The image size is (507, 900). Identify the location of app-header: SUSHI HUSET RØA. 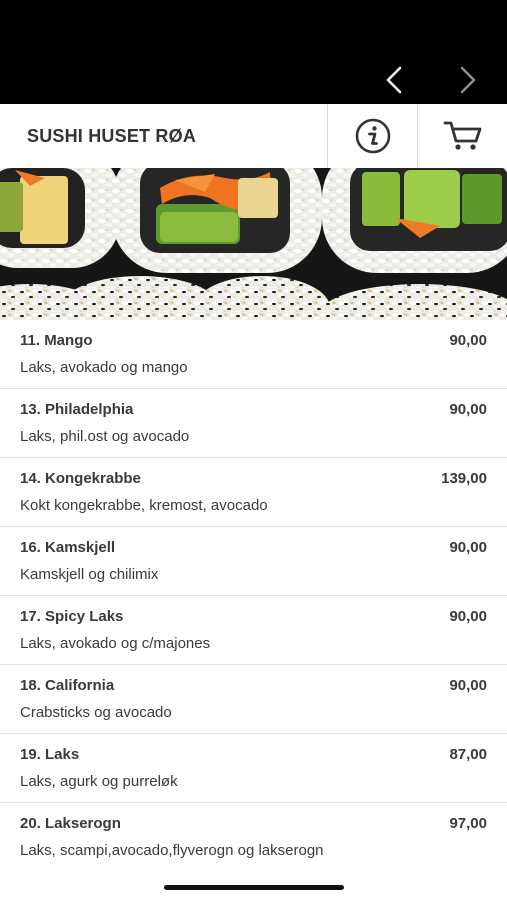
(253, 136).